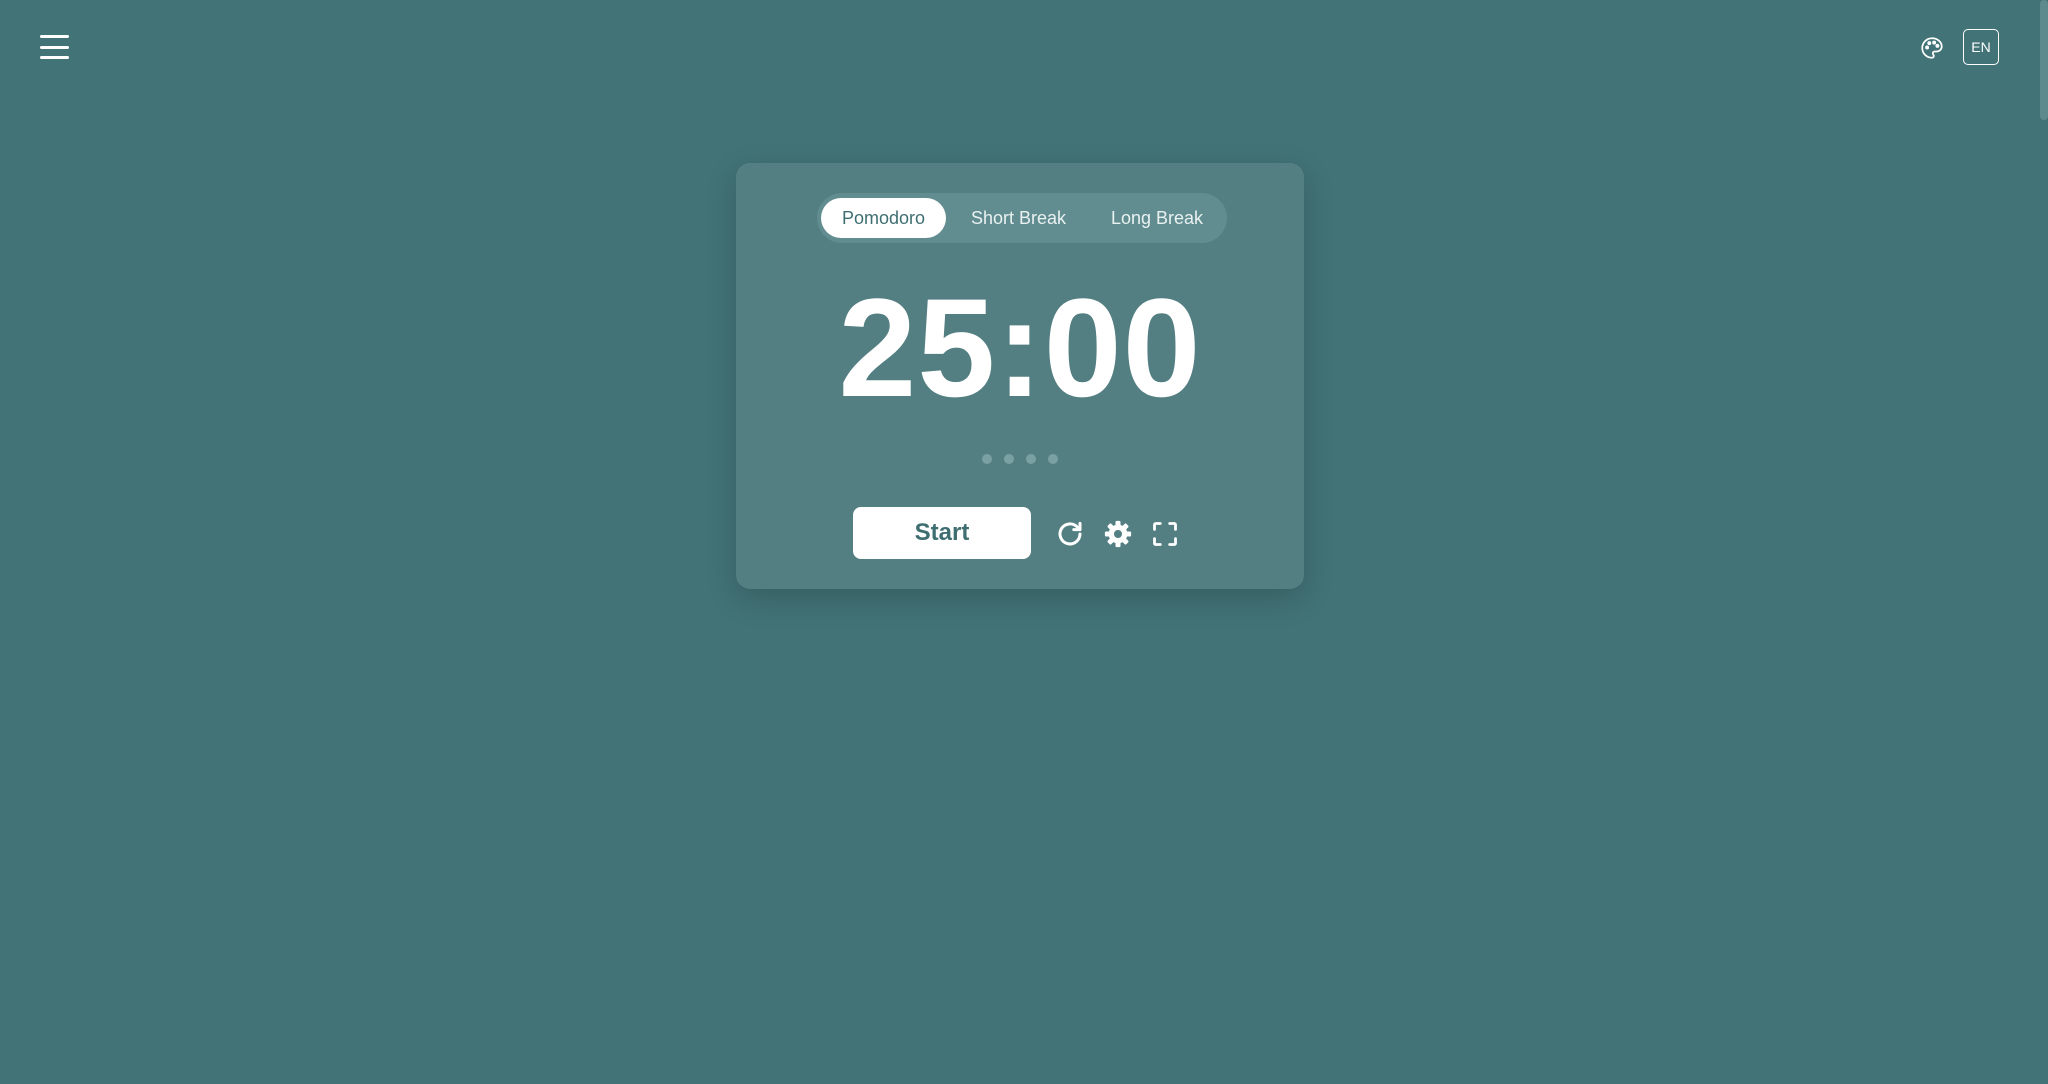  What do you see at coordinates (54, 36) in the screenshot?
I see `hamburger-menu-icon` at bounding box center [54, 36].